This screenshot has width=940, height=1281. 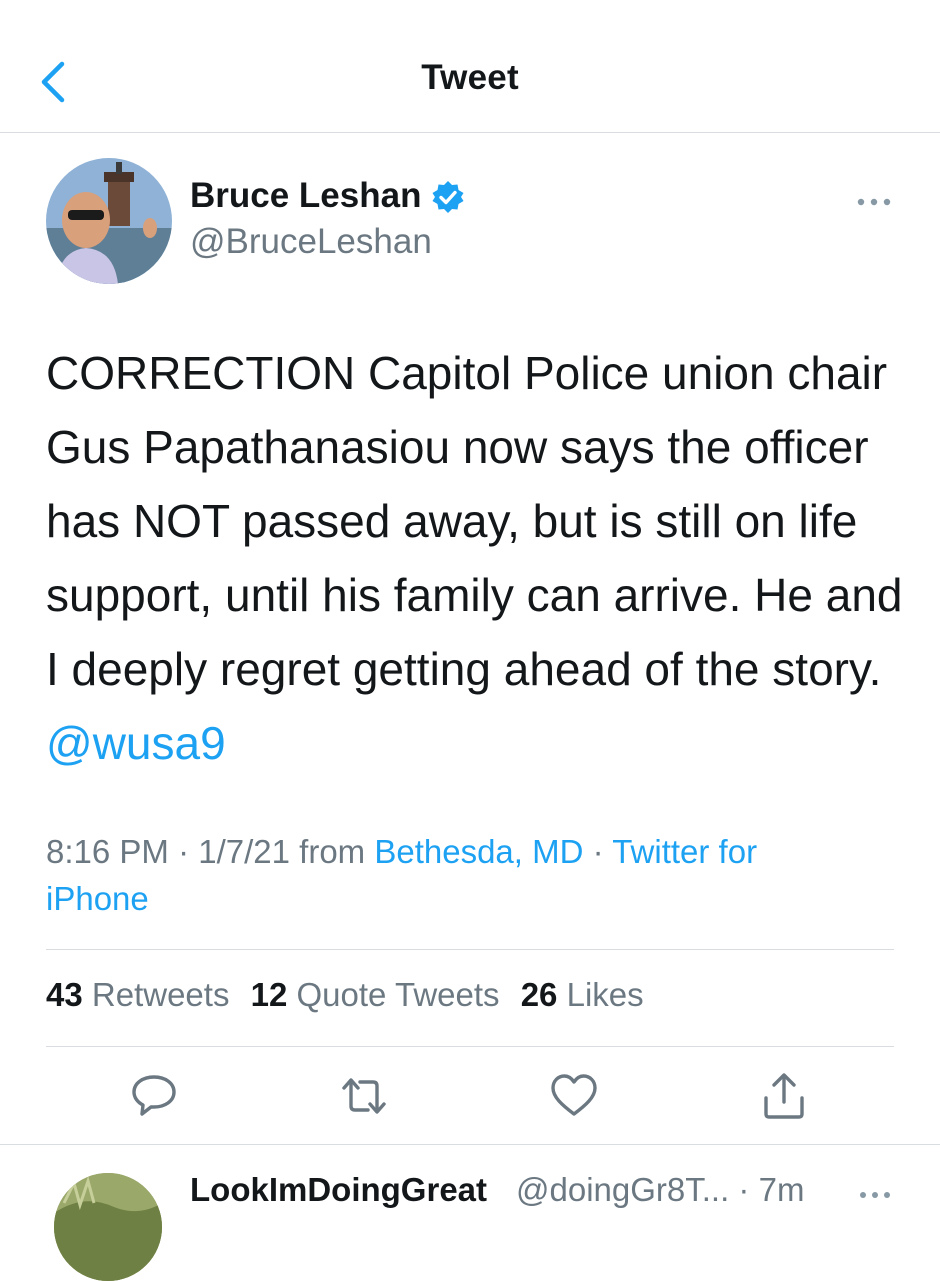 What do you see at coordinates (306, 195) in the screenshot?
I see `author-name: Bruce Leshan` at bounding box center [306, 195].